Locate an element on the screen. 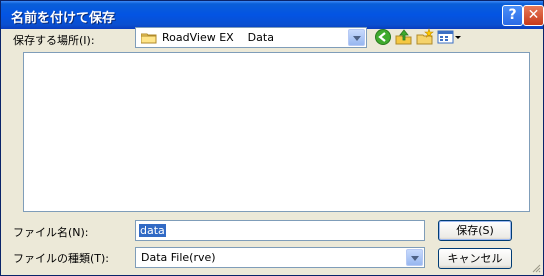 This screenshot has height=276, width=544. folder-icon is located at coordinates (149, 38).